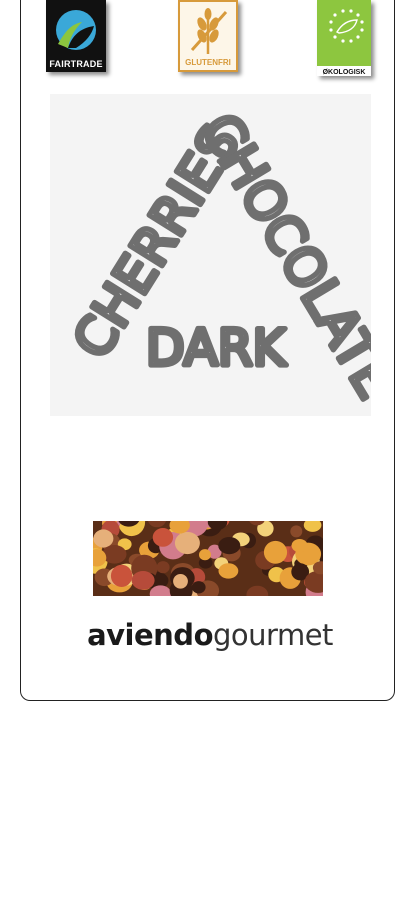  I want to click on brand-name-light: gourmet, so click(273, 635).